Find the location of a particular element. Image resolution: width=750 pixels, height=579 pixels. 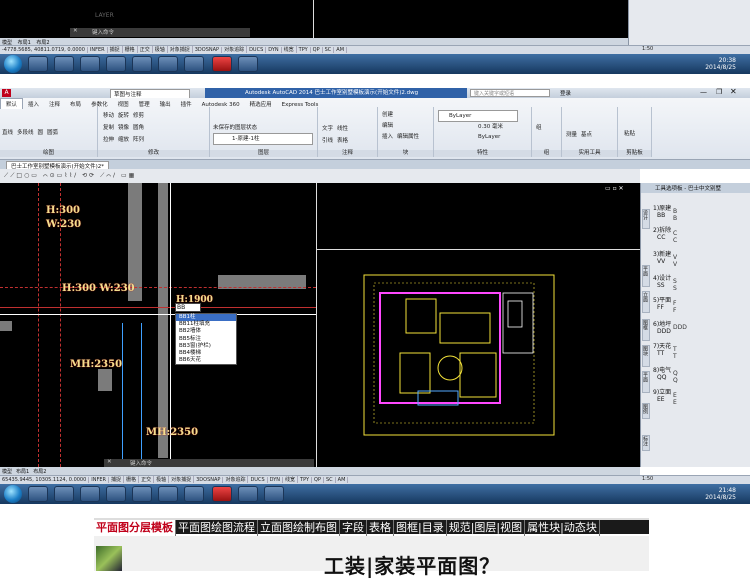

login-button: 登录 is located at coordinates (565, 93).